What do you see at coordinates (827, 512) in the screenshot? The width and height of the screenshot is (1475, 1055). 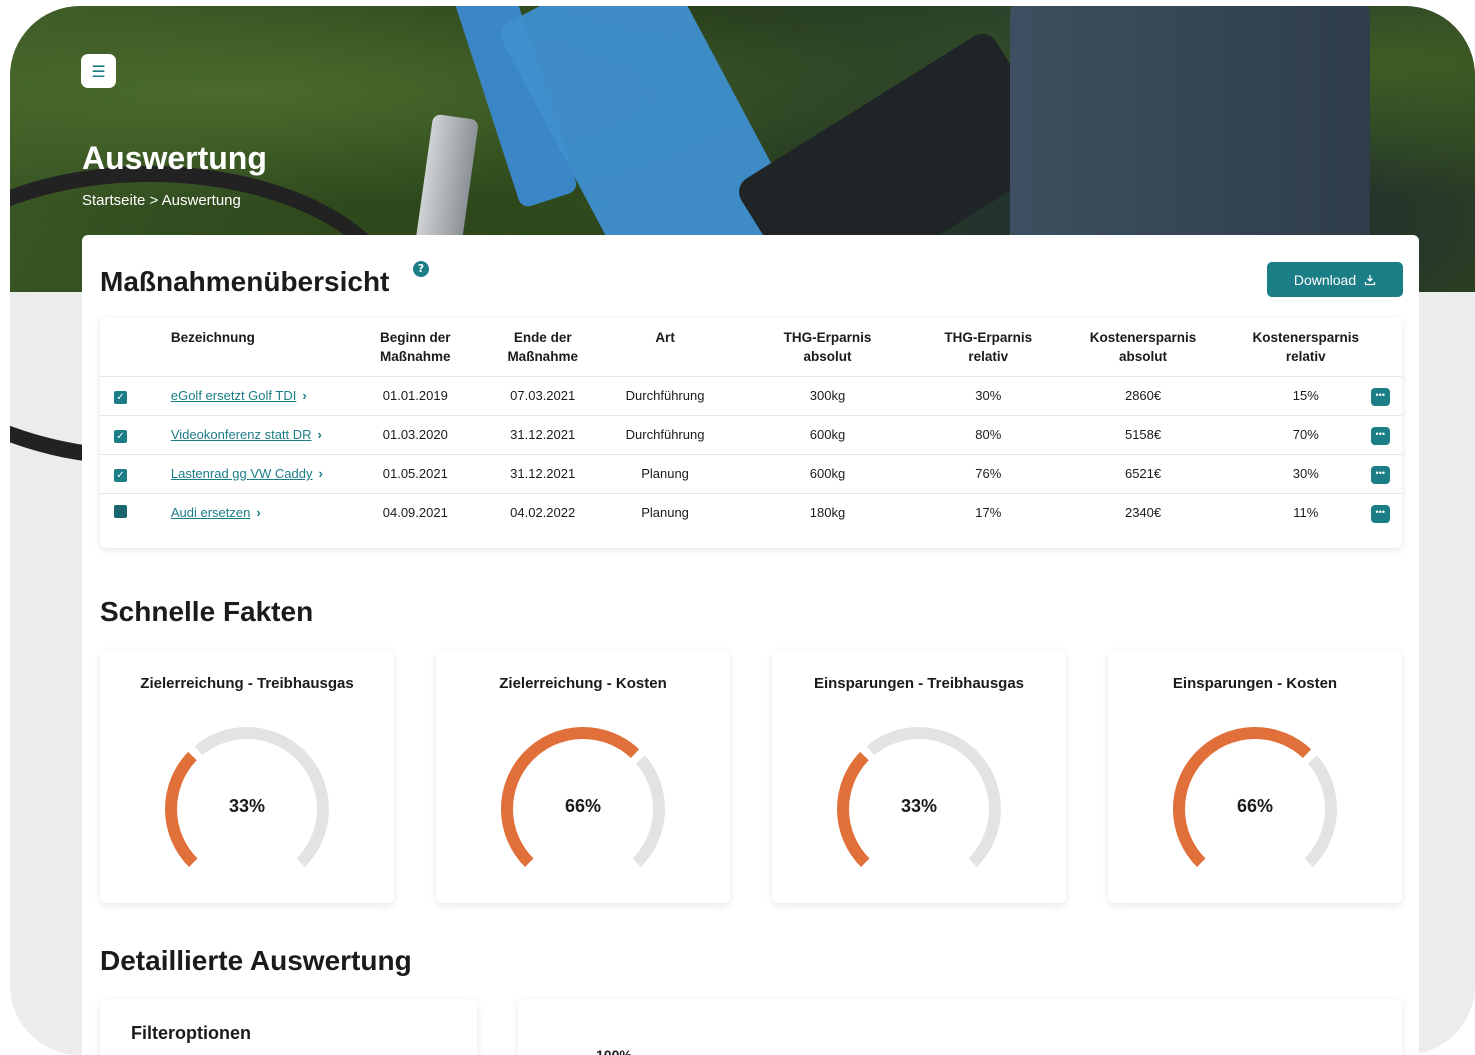 I see `cell-thg-abs: 180kg` at bounding box center [827, 512].